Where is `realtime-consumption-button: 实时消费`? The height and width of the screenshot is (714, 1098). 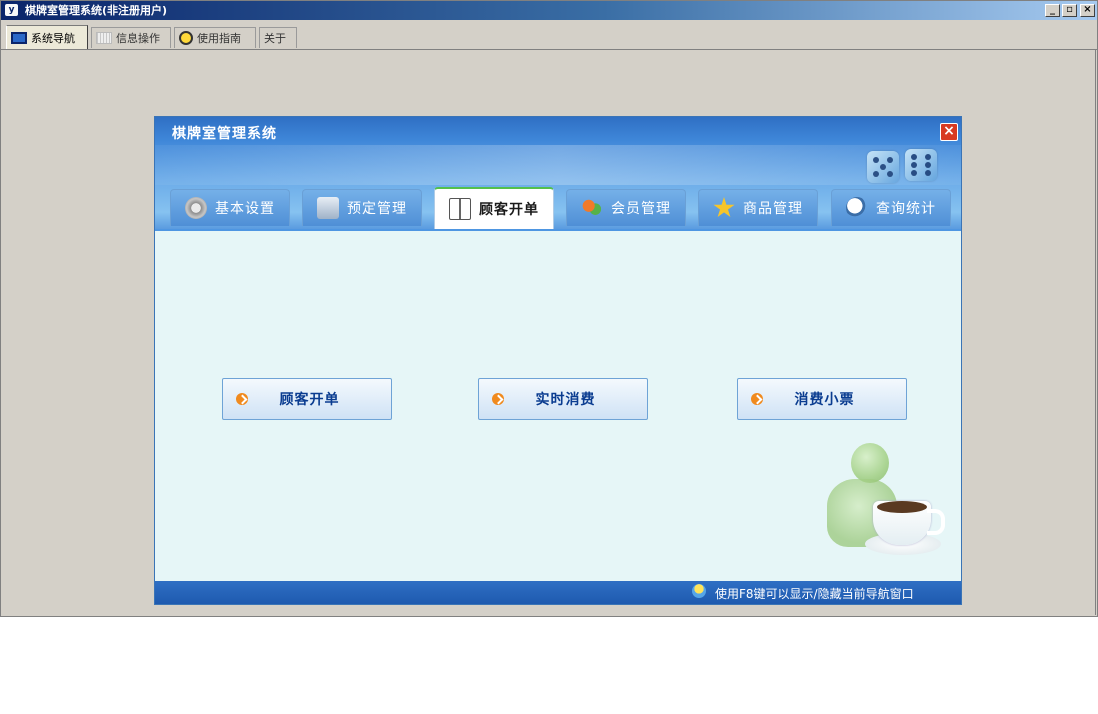
realtime-consumption-button: 实时消费 is located at coordinates (563, 399).